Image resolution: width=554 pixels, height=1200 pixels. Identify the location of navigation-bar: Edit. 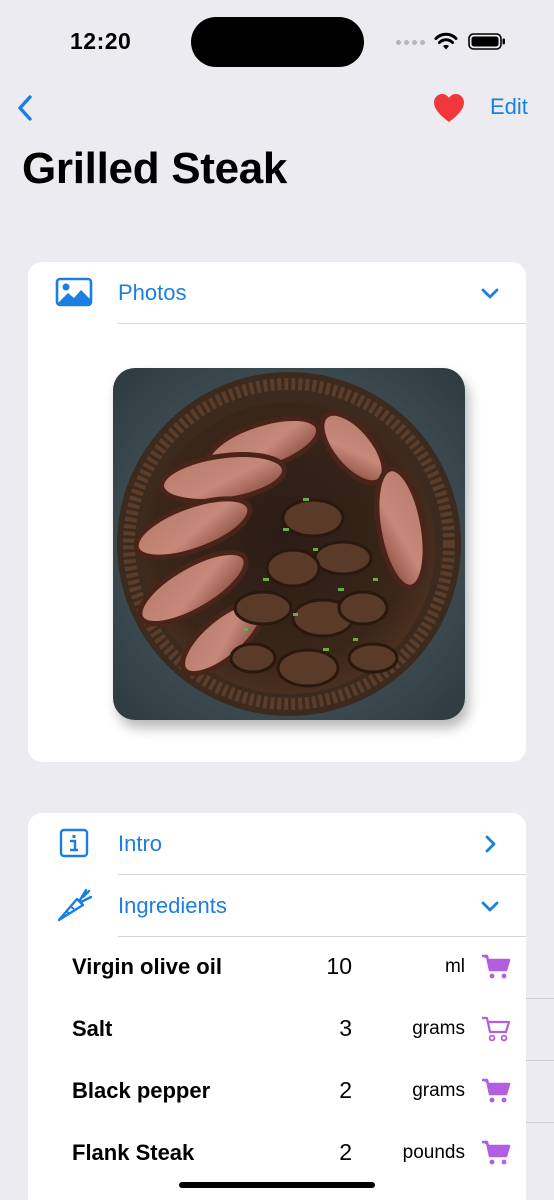
(277, 108).